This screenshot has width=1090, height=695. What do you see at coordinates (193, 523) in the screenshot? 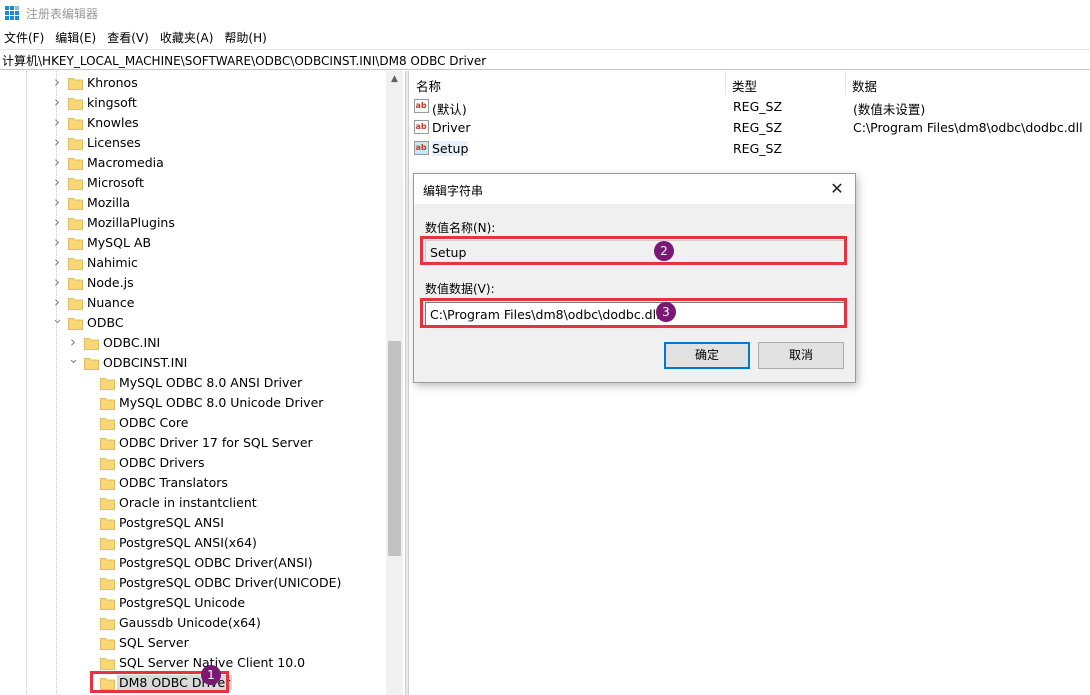
I see `tree-item: PostgreSQL ANSI` at bounding box center [193, 523].